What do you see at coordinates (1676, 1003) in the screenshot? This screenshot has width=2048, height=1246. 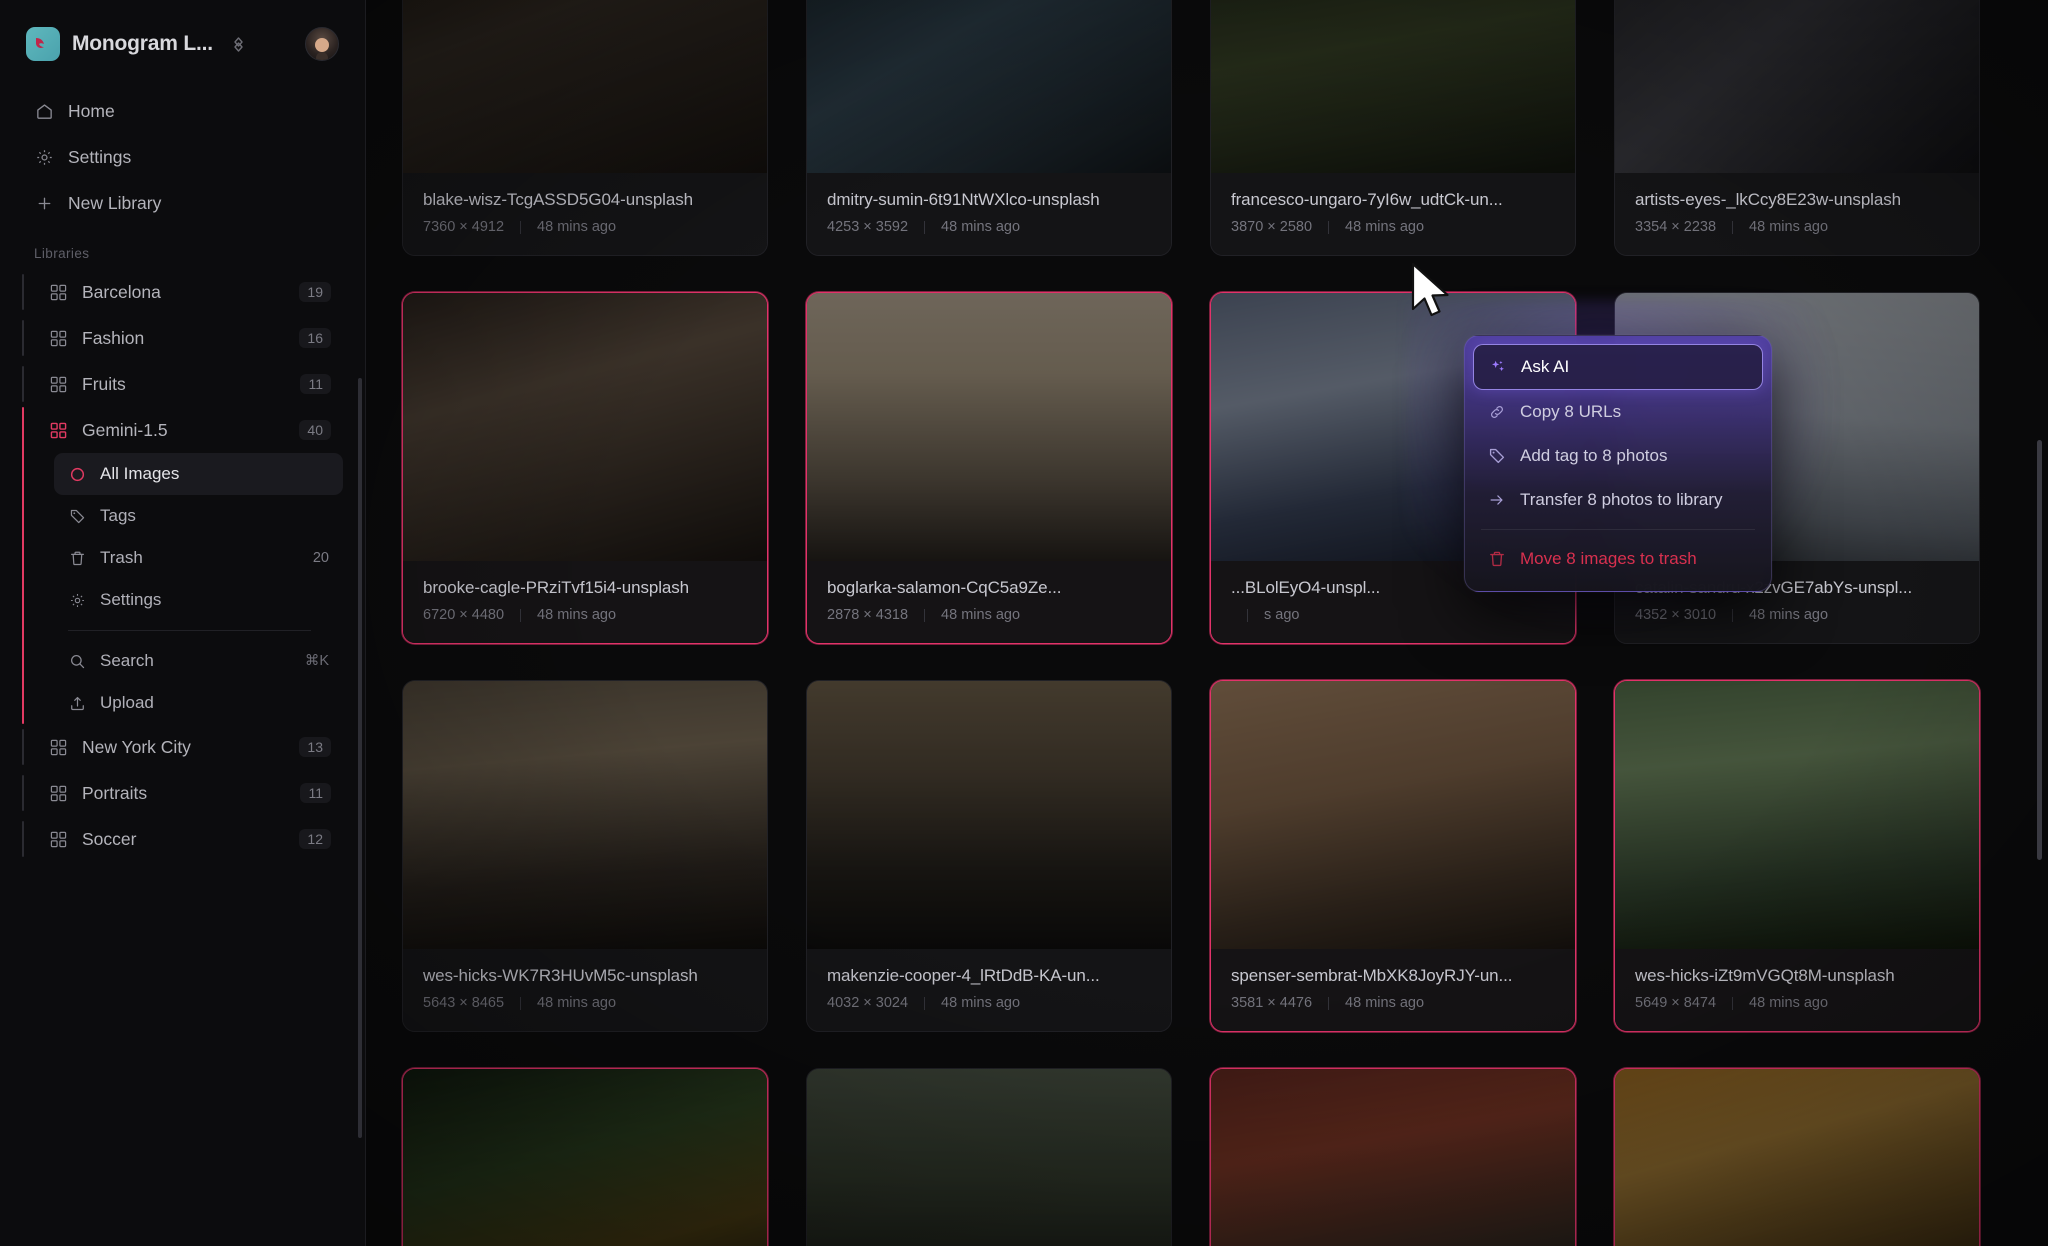 I see `photo-dimensions: 5649 × 8474` at bounding box center [1676, 1003].